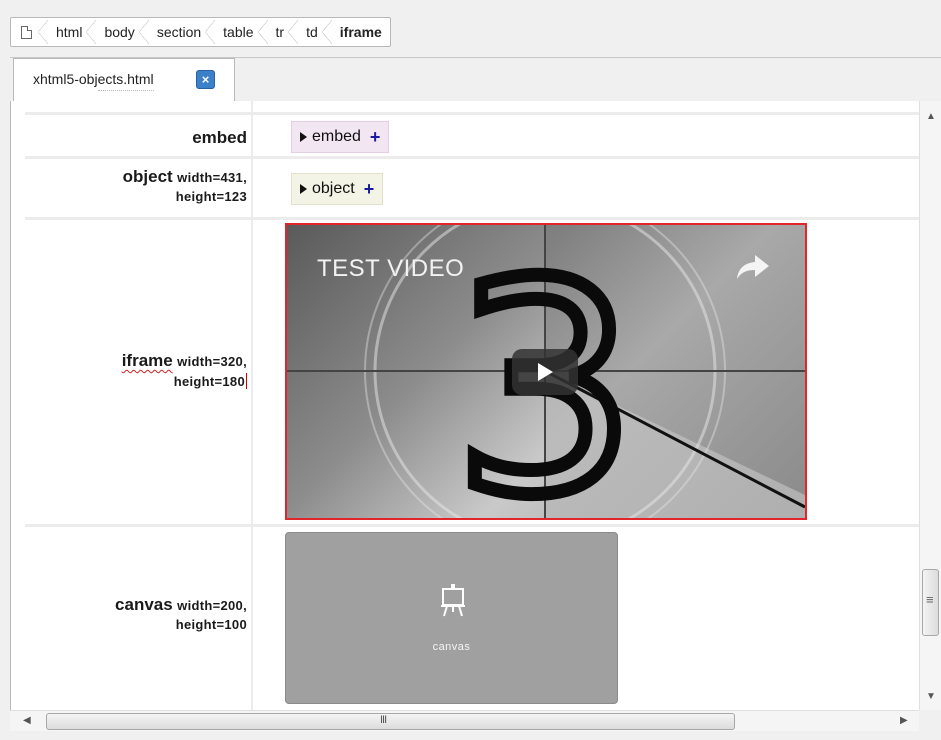 Image resolution: width=941 pixels, height=740 pixels. Describe the element at coordinates (212, 177) in the screenshot. I see `object-attr-width: width=431,` at that location.